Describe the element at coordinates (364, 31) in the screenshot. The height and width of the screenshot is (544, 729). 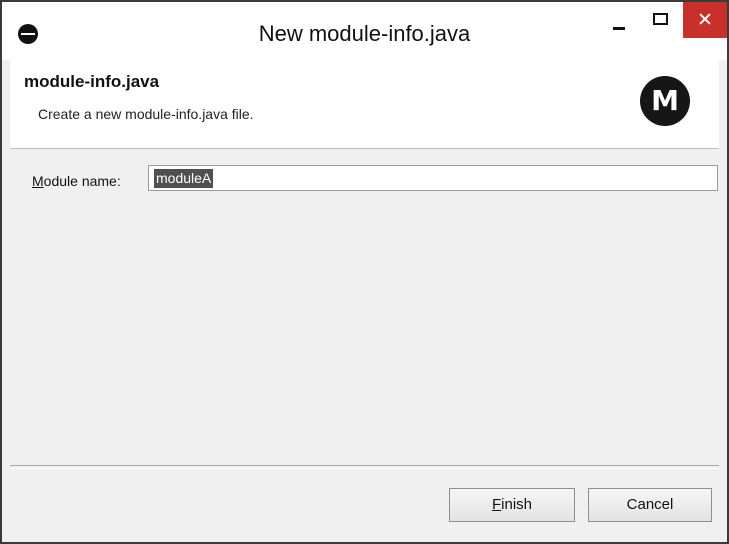
I see `title-bar: New module-info.java` at that location.